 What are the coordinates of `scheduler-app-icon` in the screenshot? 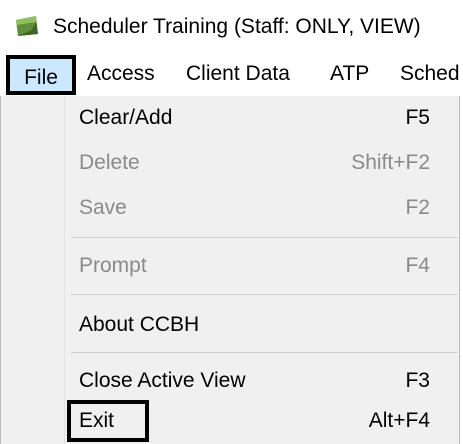 It's located at (27, 26).